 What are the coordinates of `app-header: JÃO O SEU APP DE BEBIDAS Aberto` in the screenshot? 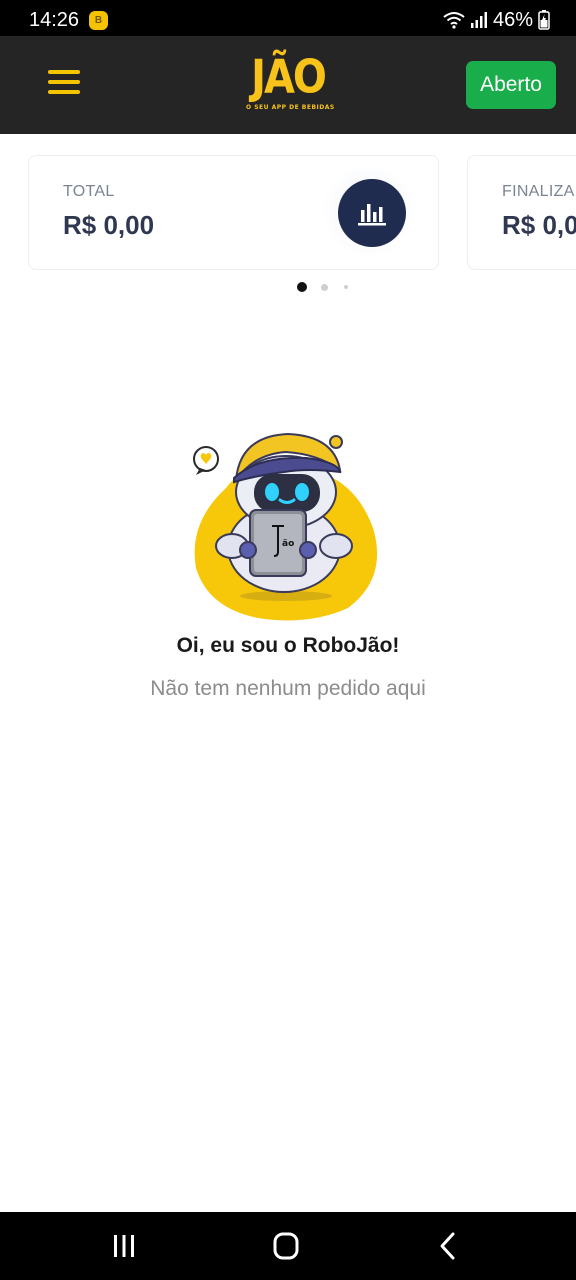 It's located at (288, 85).